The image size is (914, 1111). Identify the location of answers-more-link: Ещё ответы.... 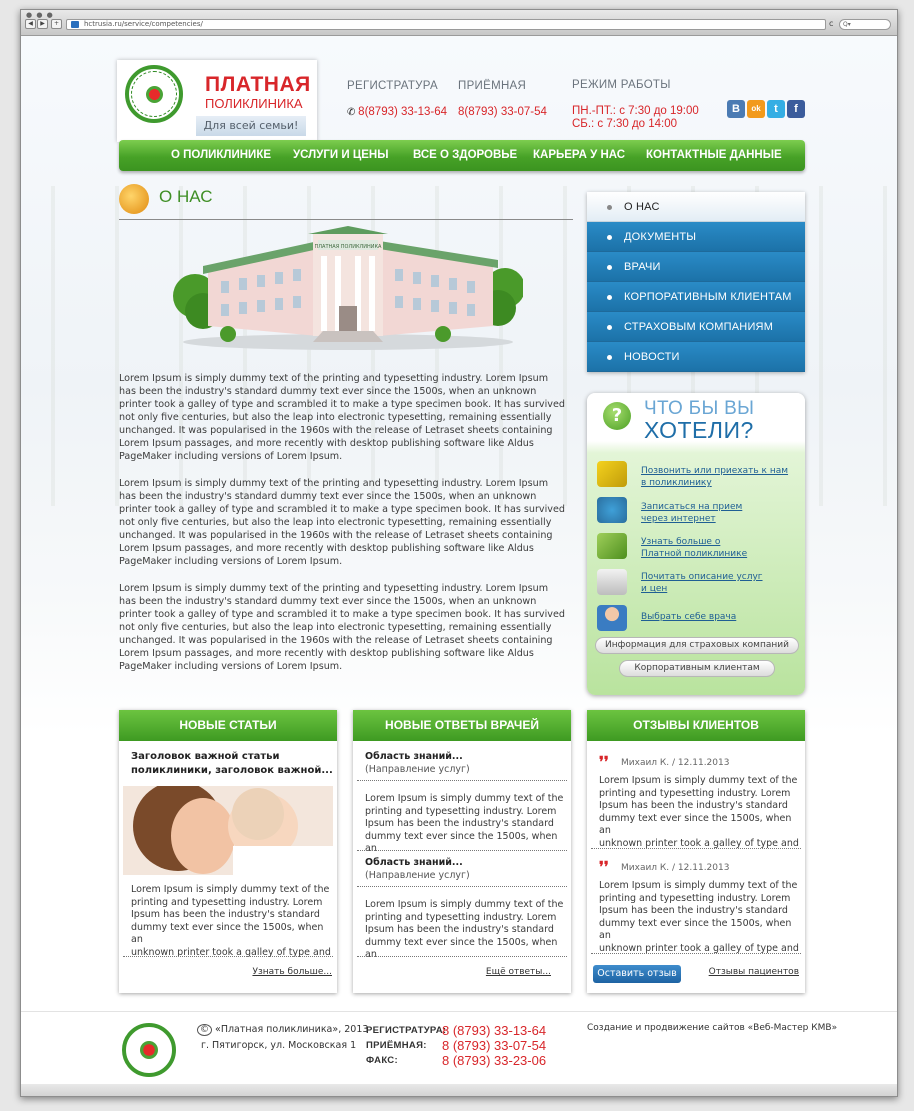
(518, 972).